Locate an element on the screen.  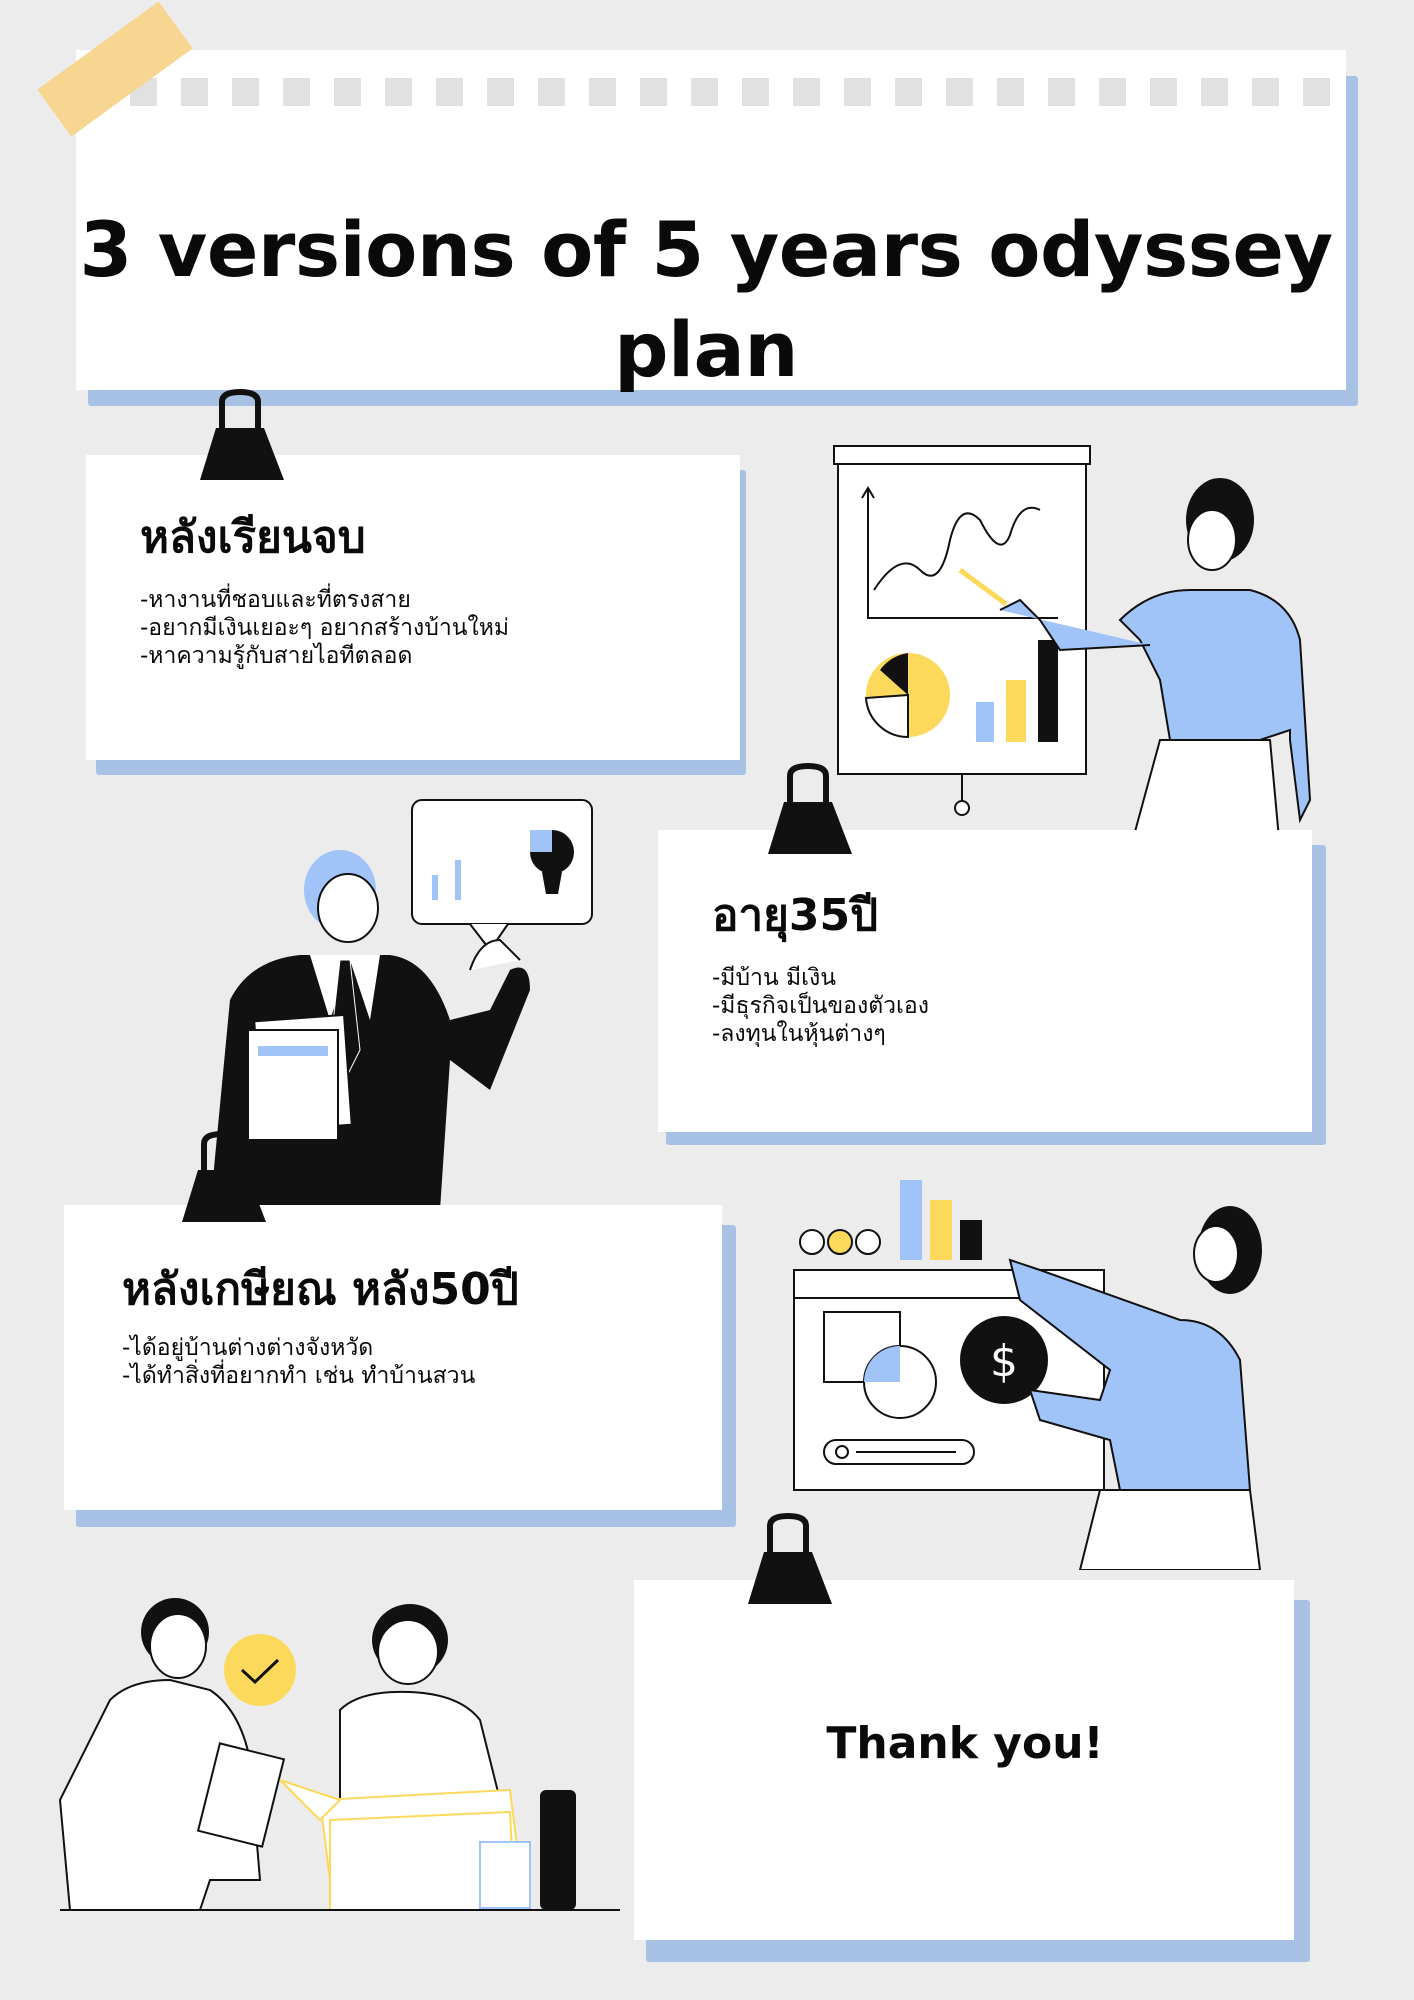
list-item: -อยากมีเงินเยอะๆ อยากสร้างบ้านใหม่ is located at coordinates (325, 628).